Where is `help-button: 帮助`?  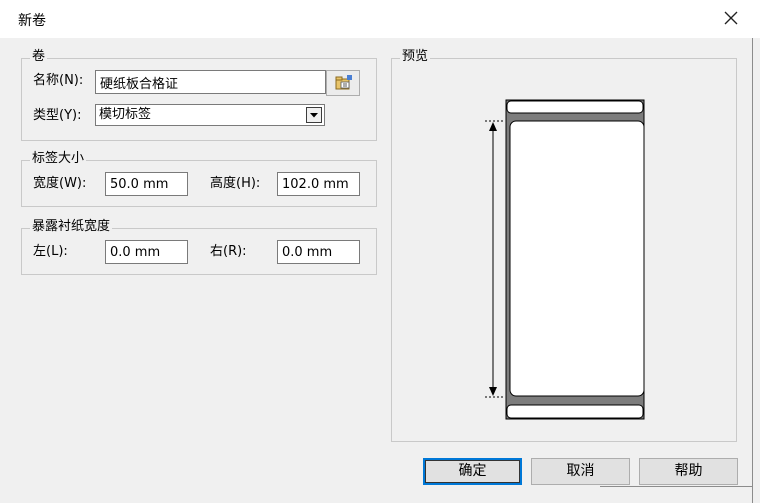
help-button: 帮助 is located at coordinates (688, 471).